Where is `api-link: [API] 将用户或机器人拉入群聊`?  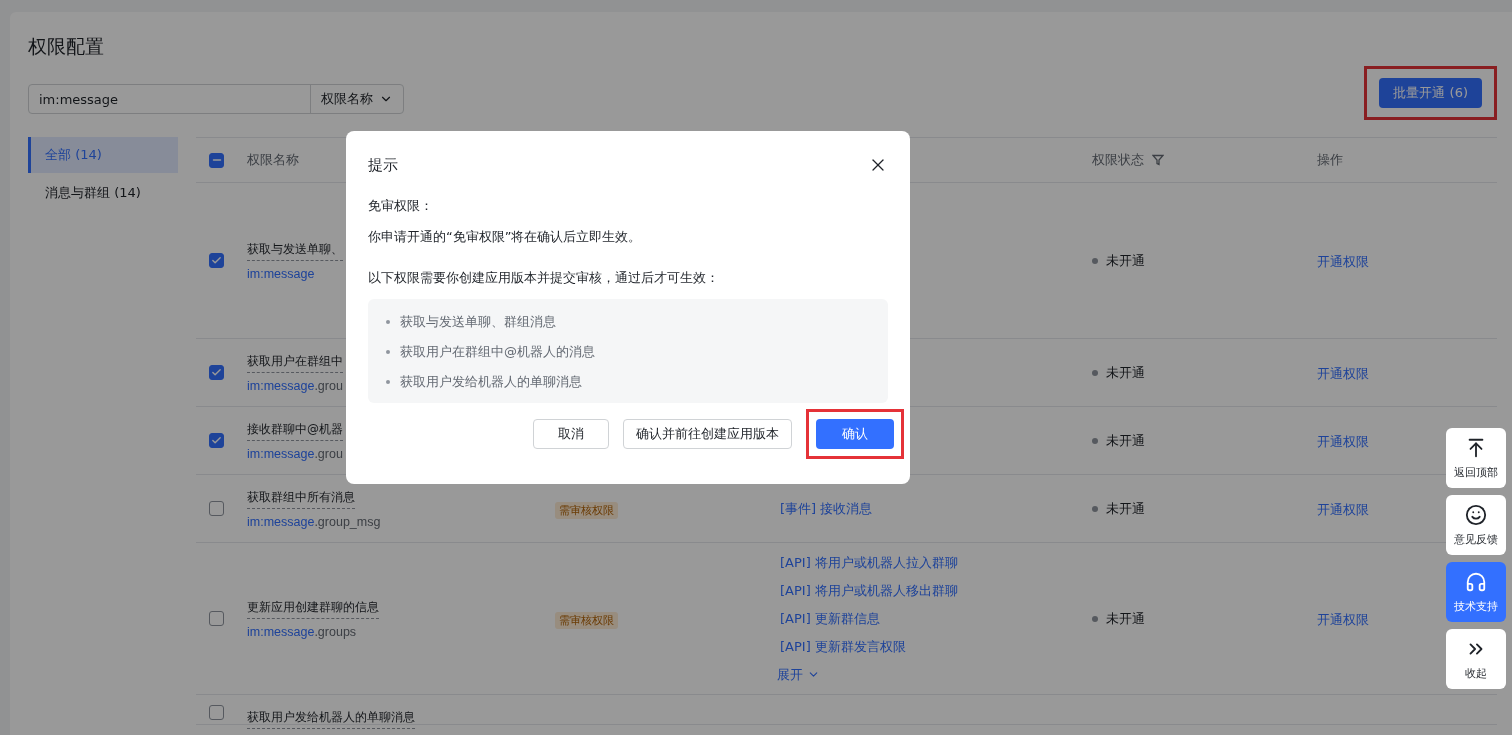
api-link: [API] 将用户或机器人拉入群聊 is located at coordinates (930, 562).